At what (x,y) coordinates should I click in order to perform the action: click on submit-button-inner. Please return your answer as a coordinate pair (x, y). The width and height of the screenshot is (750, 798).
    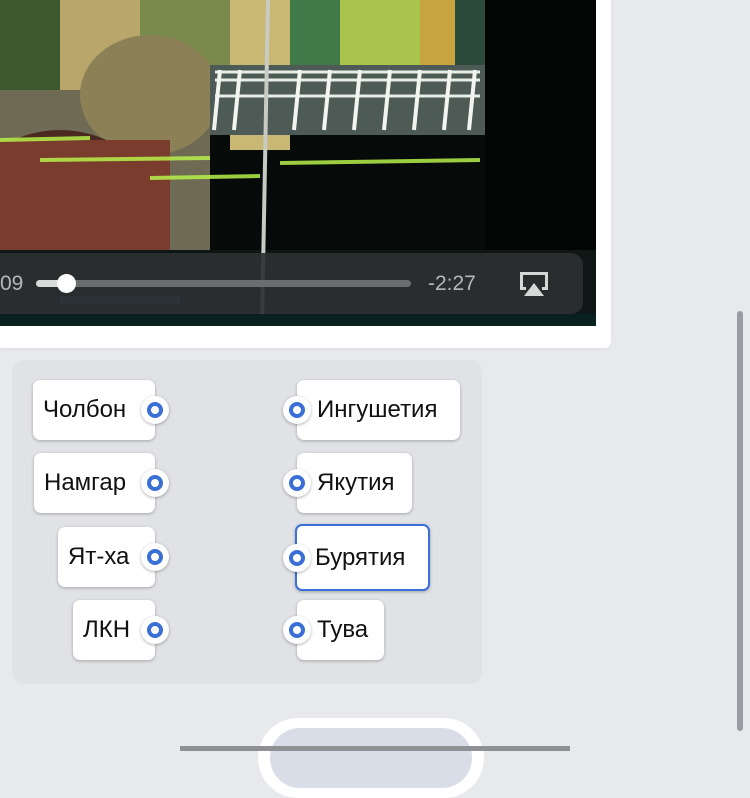
    Looking at the image, I should click on (371, 758).